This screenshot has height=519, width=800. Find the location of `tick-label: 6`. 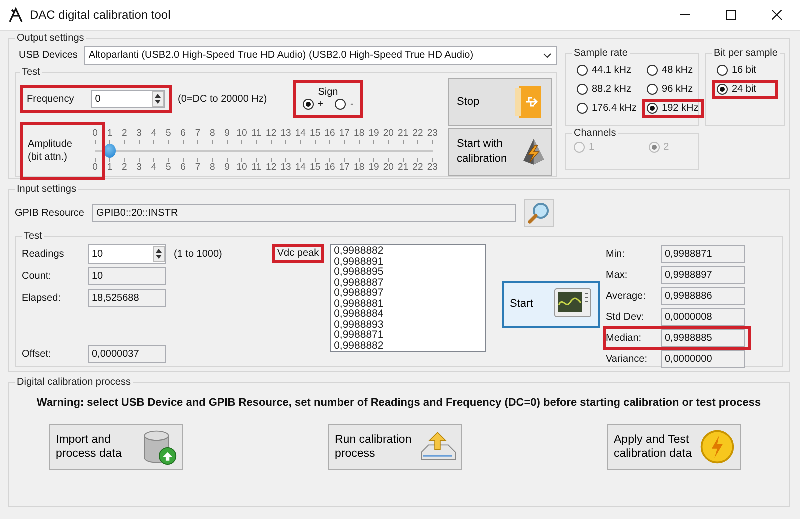

tick-label: 6 is located at coordinates (183, 134).